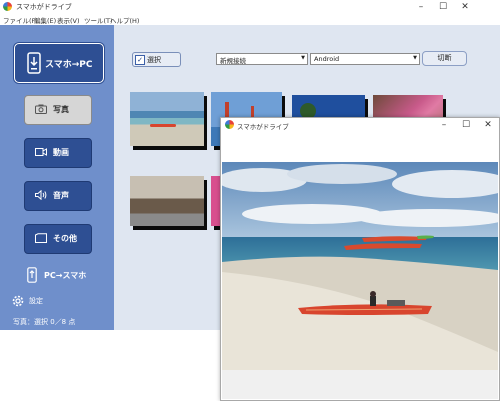 This screenshot has height=401, width=500. I want to click on kayak-shape, so click(163, 125).